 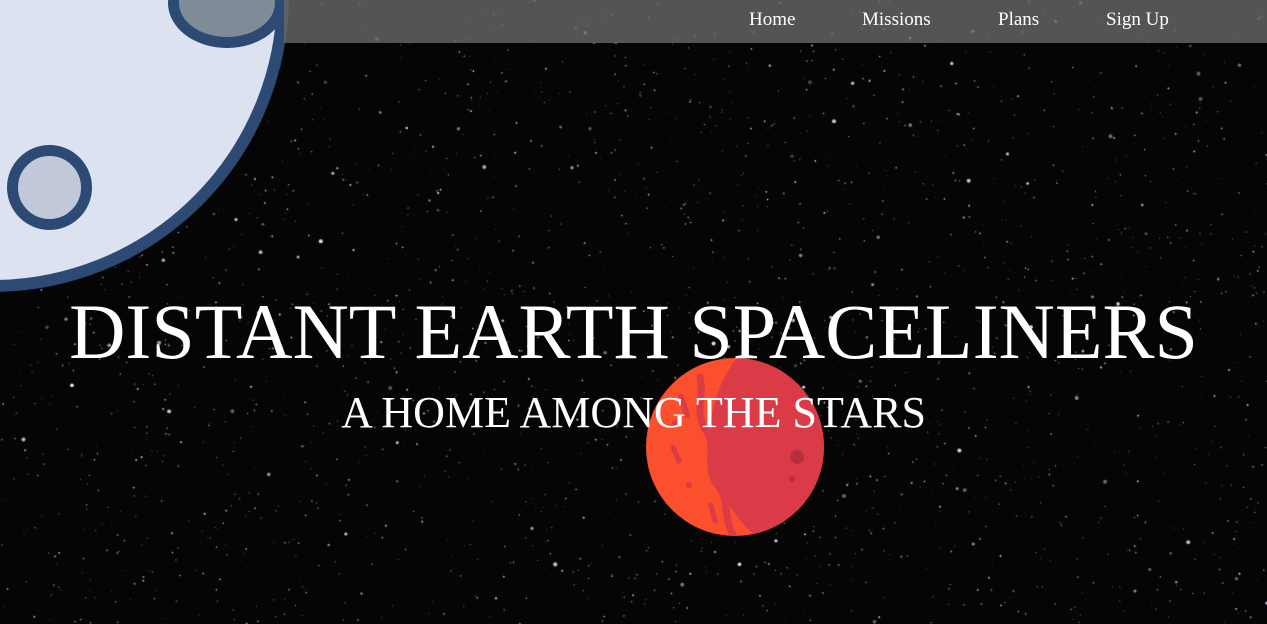 I want to click on top-navigation: Home Missions Plans Sign Up, so click(x=775, y=21).